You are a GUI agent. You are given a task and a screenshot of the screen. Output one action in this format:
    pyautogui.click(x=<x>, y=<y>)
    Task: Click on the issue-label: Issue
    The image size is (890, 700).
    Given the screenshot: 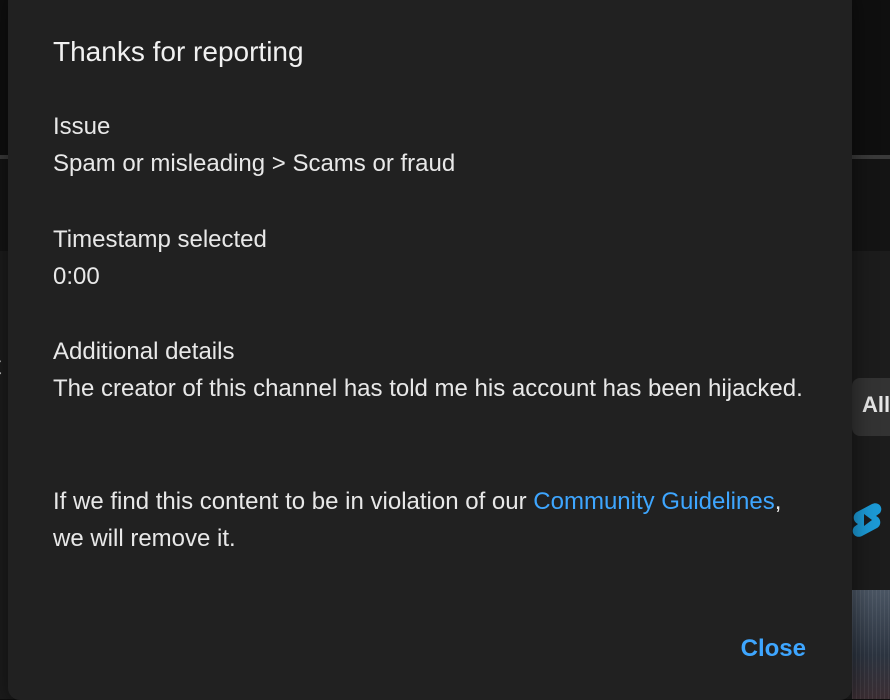 What is the action you would take?
    pyautogui.click(x=82, y=126)
    